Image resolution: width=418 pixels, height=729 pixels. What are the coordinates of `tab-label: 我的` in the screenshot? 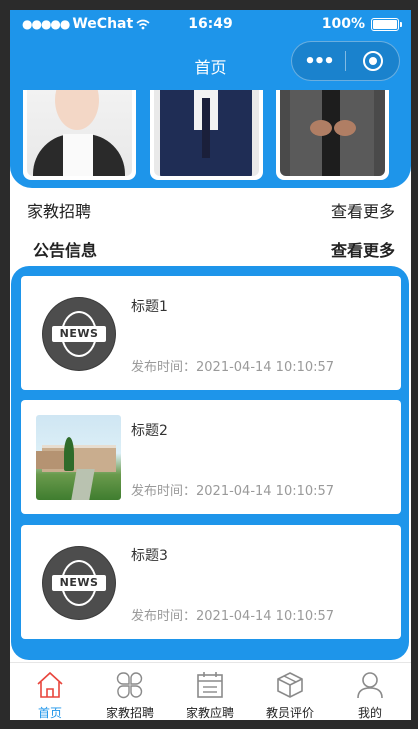 It's located at (369, 713).